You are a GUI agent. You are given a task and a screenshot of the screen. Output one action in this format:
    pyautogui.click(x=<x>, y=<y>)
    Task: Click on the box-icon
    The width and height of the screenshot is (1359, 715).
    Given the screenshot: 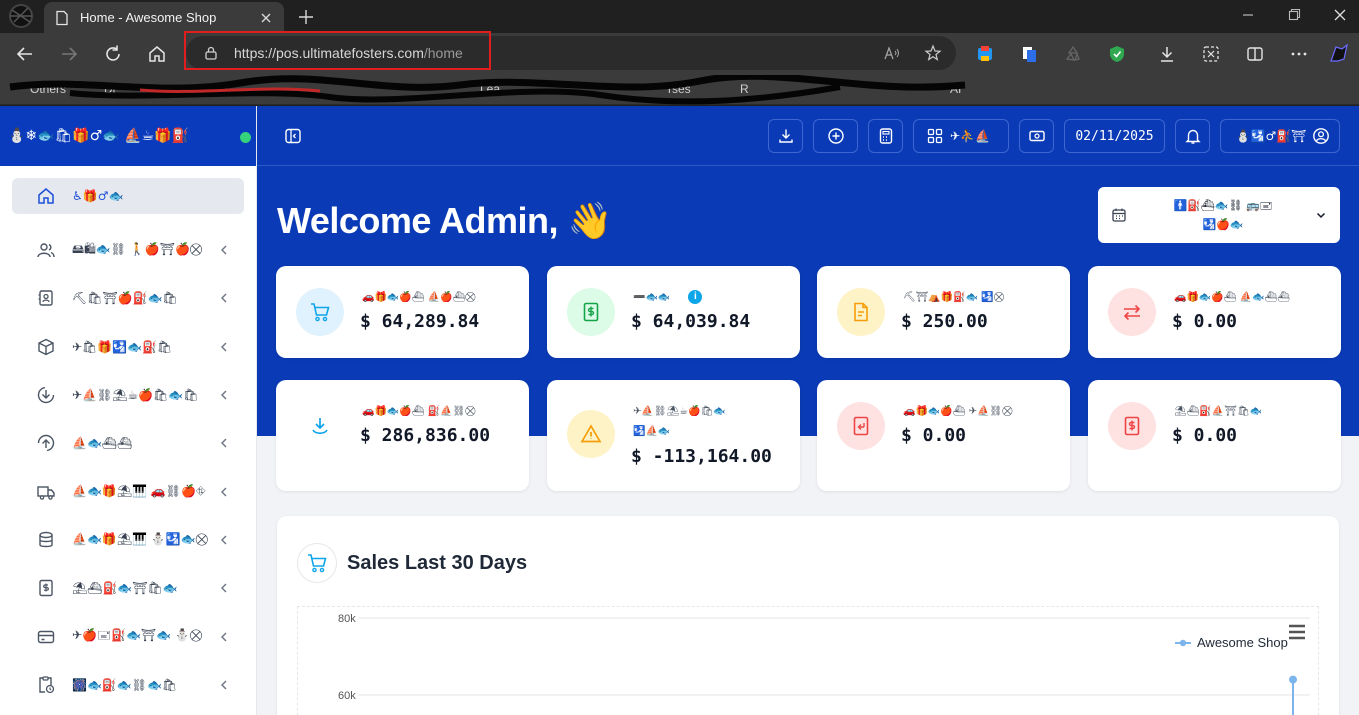 What is the action you would take?
    pyautogui.click(x=46, y=347)
    